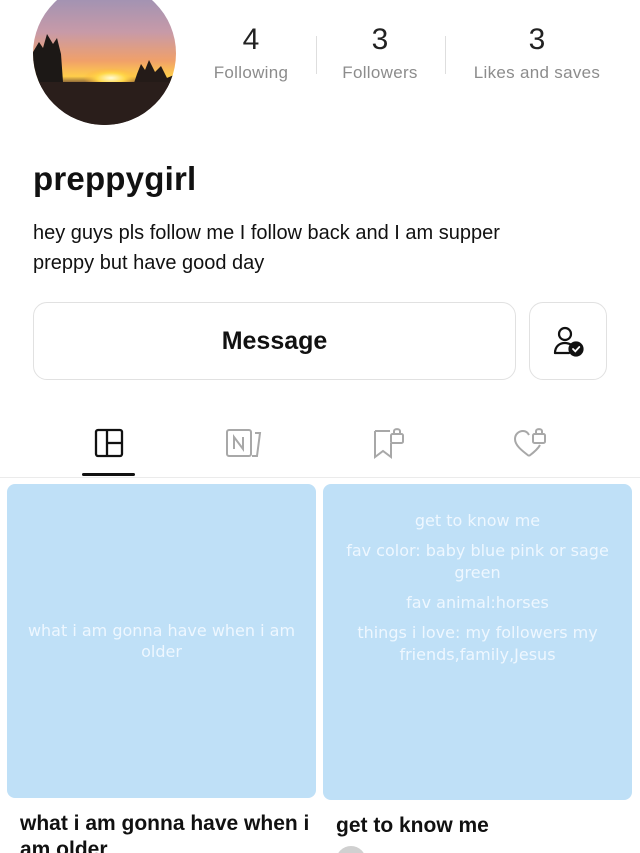 This screenshot has width=640, height=853. What do you see at coordinates (537, 72) in the screenshot?
I see `likes-label: Likes and saves` at bounding box center [537, 72].